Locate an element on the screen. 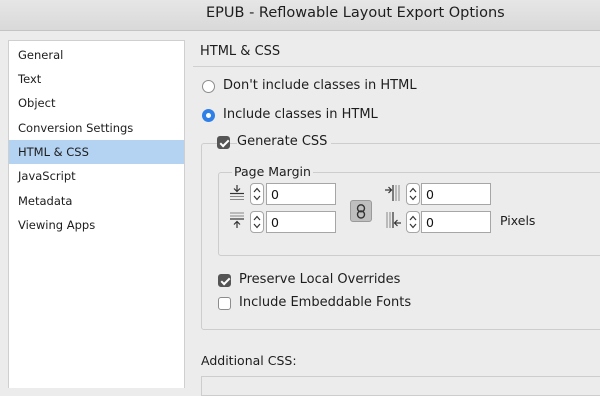 The width and height of the screenshot is (600, 396). sidebar-item-javascript: JavaScript is located at coordinates (96, 176).